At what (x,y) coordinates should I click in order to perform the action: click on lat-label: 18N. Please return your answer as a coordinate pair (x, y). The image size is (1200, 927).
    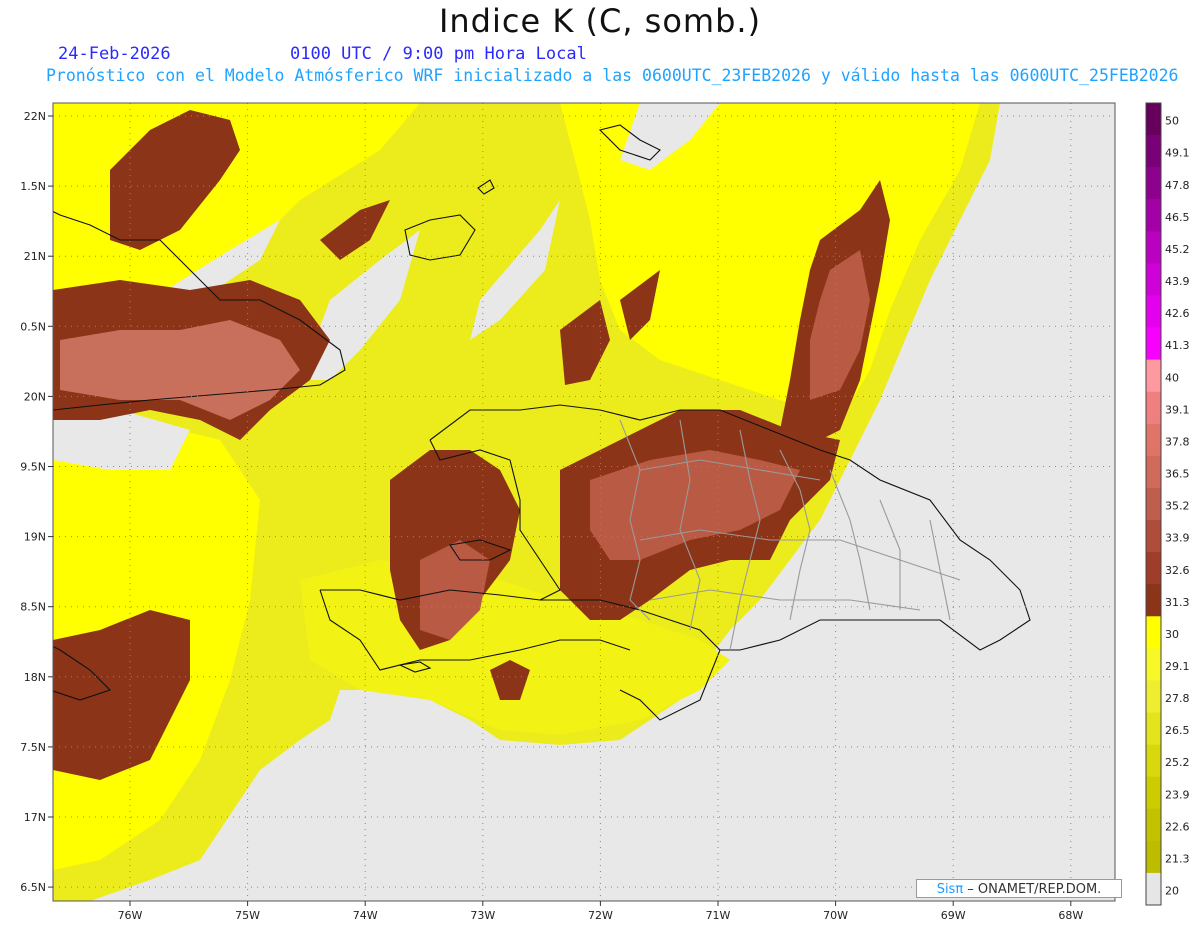
    Looking at the image, I should click on (35, 677).